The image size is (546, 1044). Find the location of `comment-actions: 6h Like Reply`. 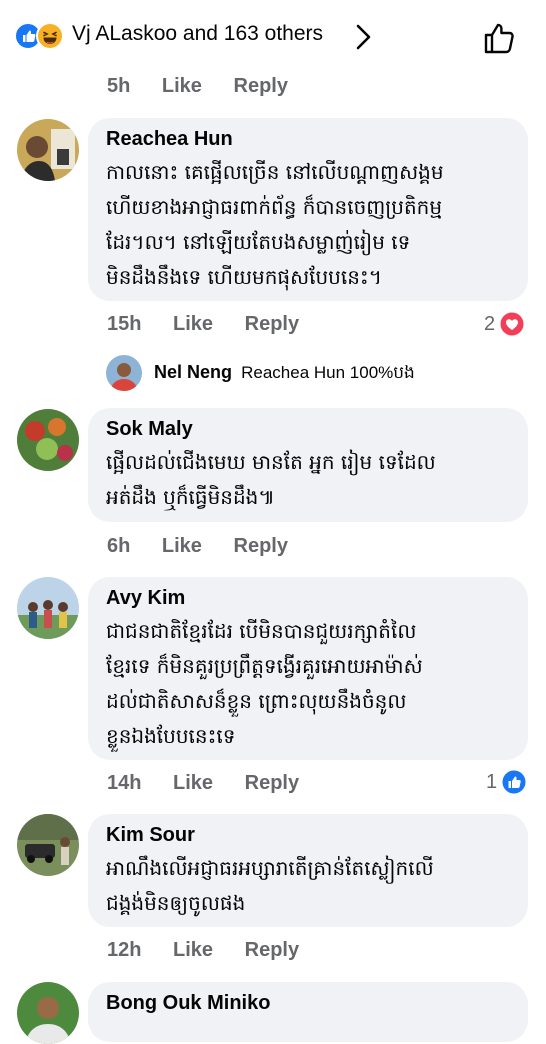

comment-actions: 6h Like Reply is located at coordinates (197, 546).